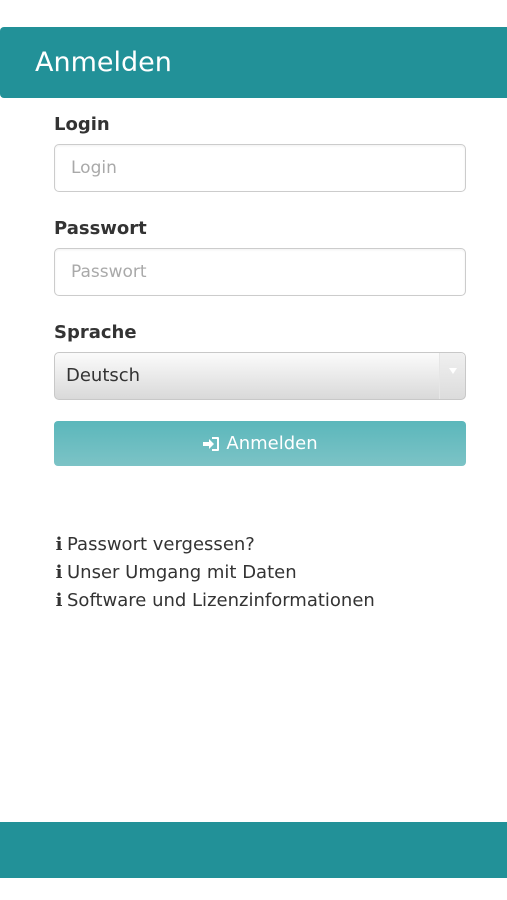 This screenshot has width=507, height=900. What do you see at coordinates (452, 376) in the screenshot?
I see `chevron-down-icon` at bounding box center [452, 376].